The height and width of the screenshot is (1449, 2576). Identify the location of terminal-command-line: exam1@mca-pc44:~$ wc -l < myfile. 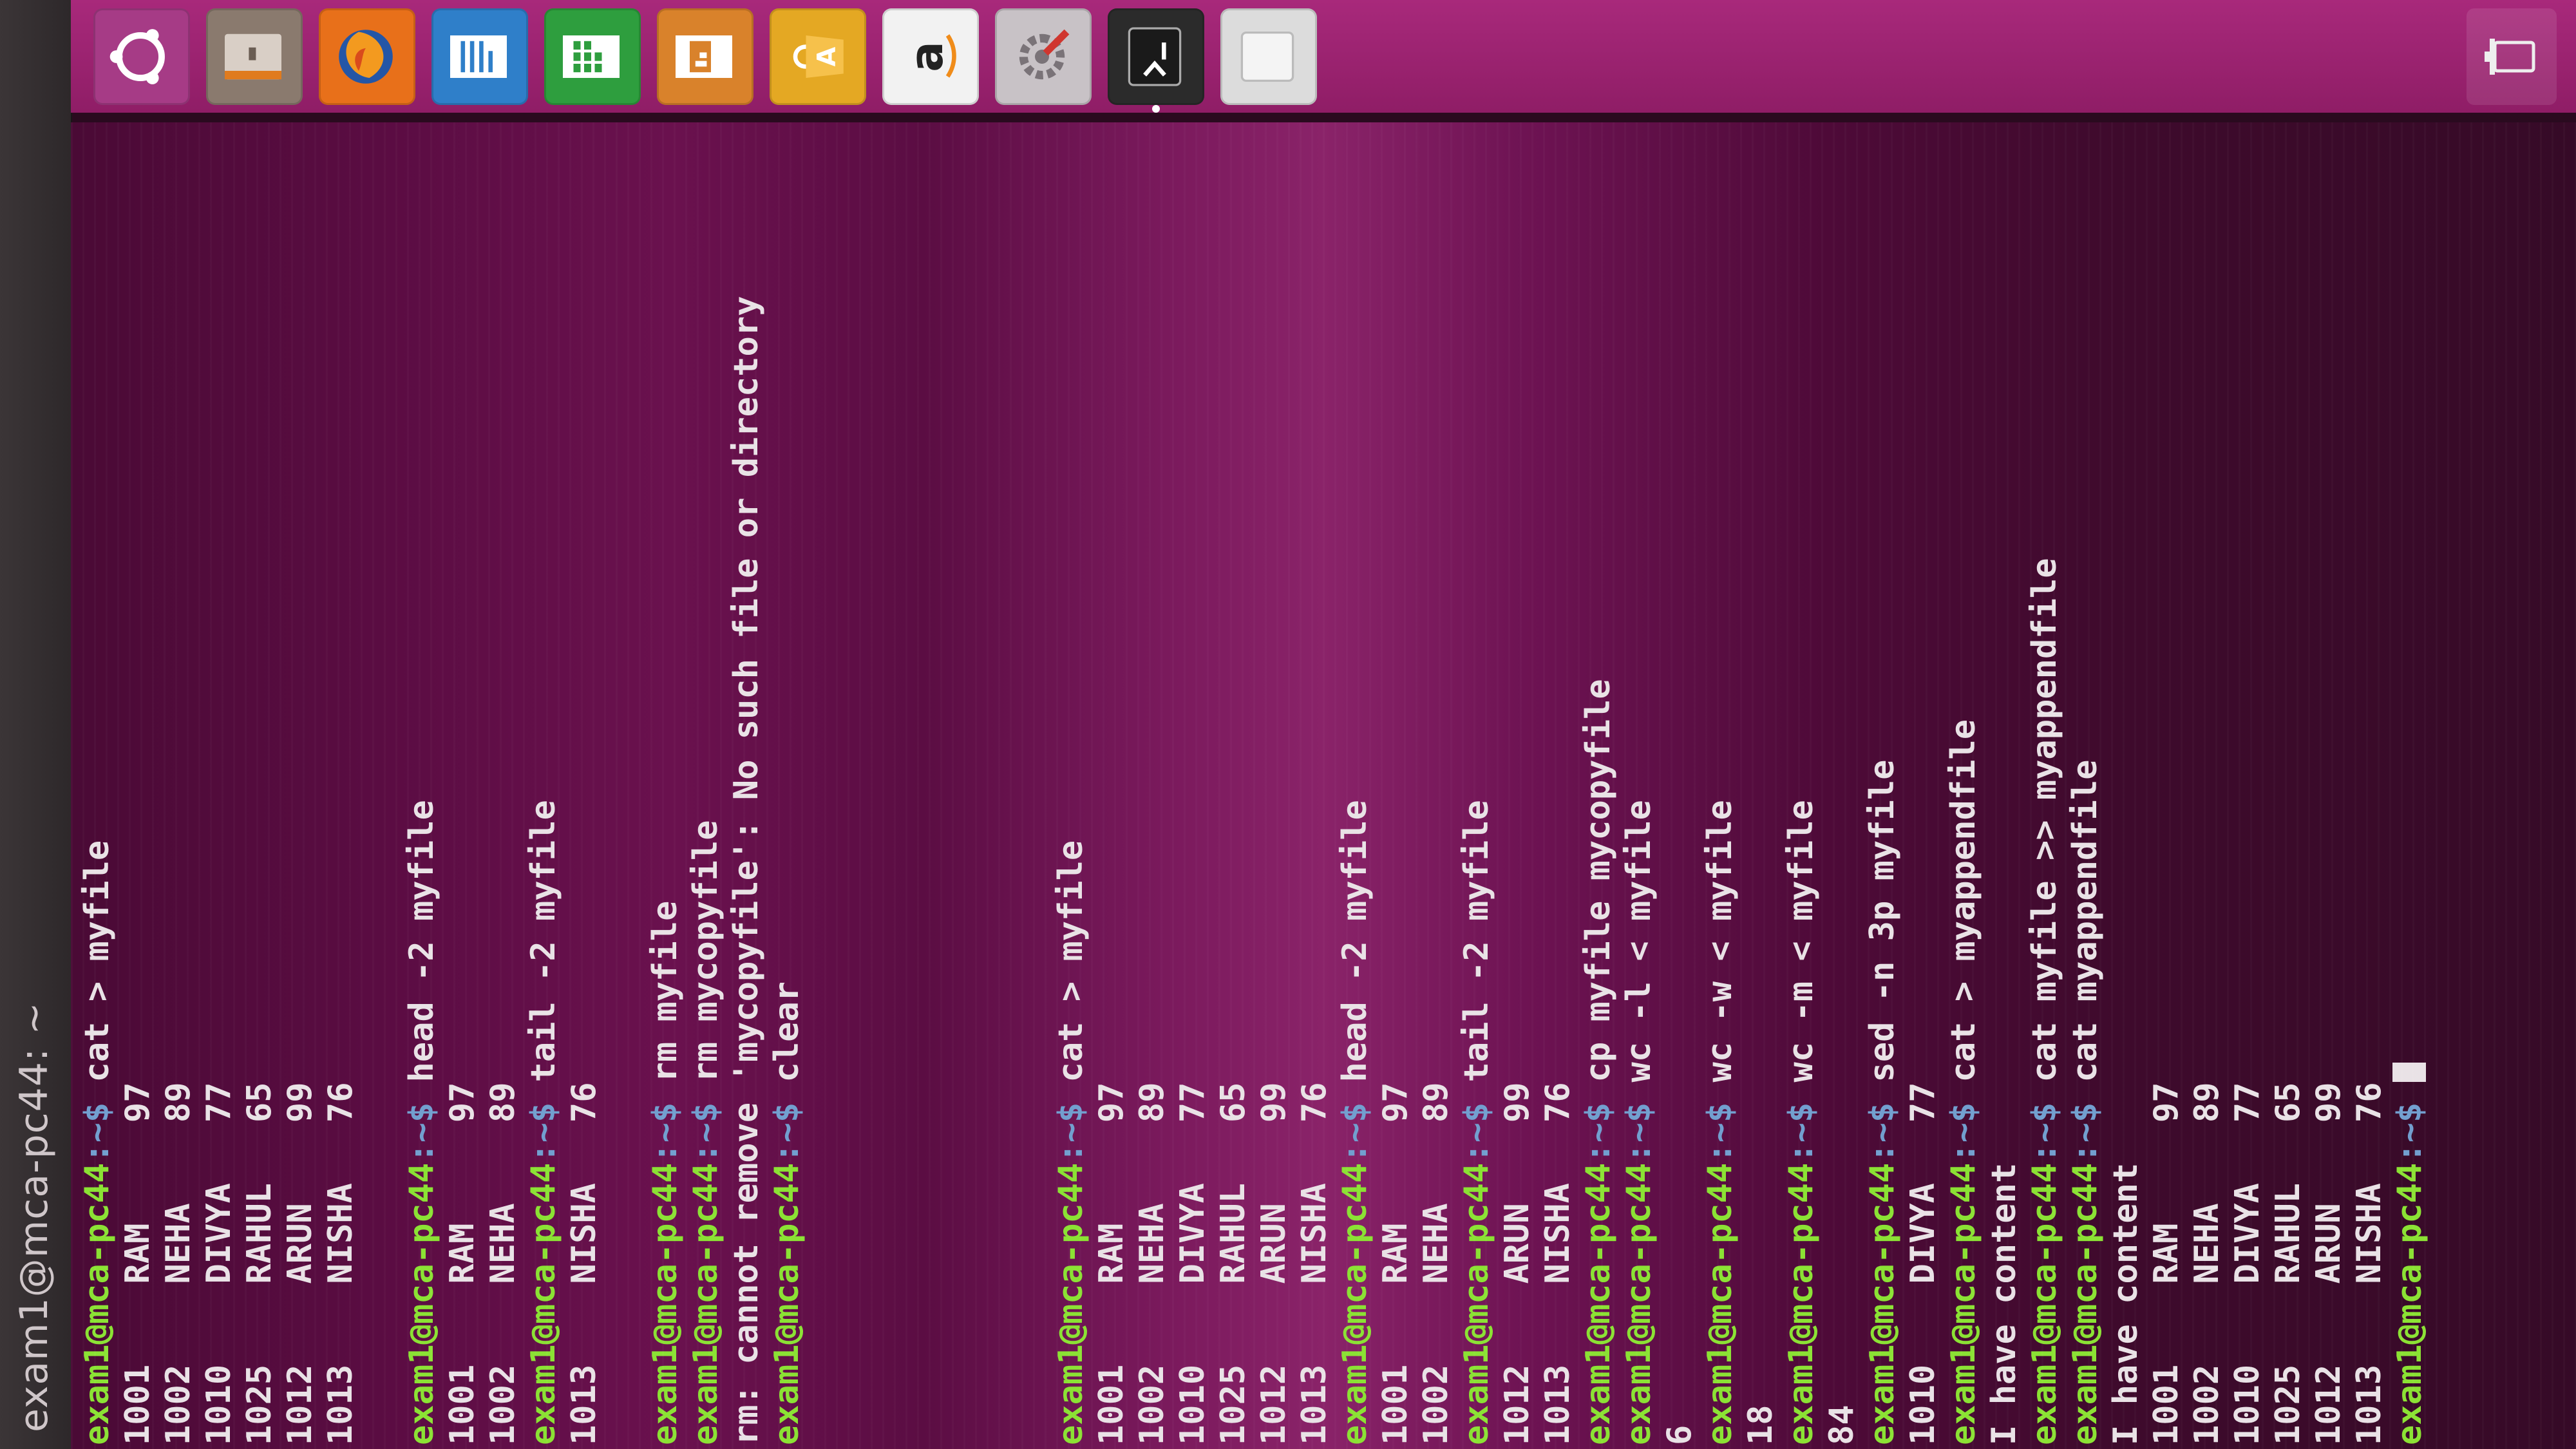
(1640, 783).